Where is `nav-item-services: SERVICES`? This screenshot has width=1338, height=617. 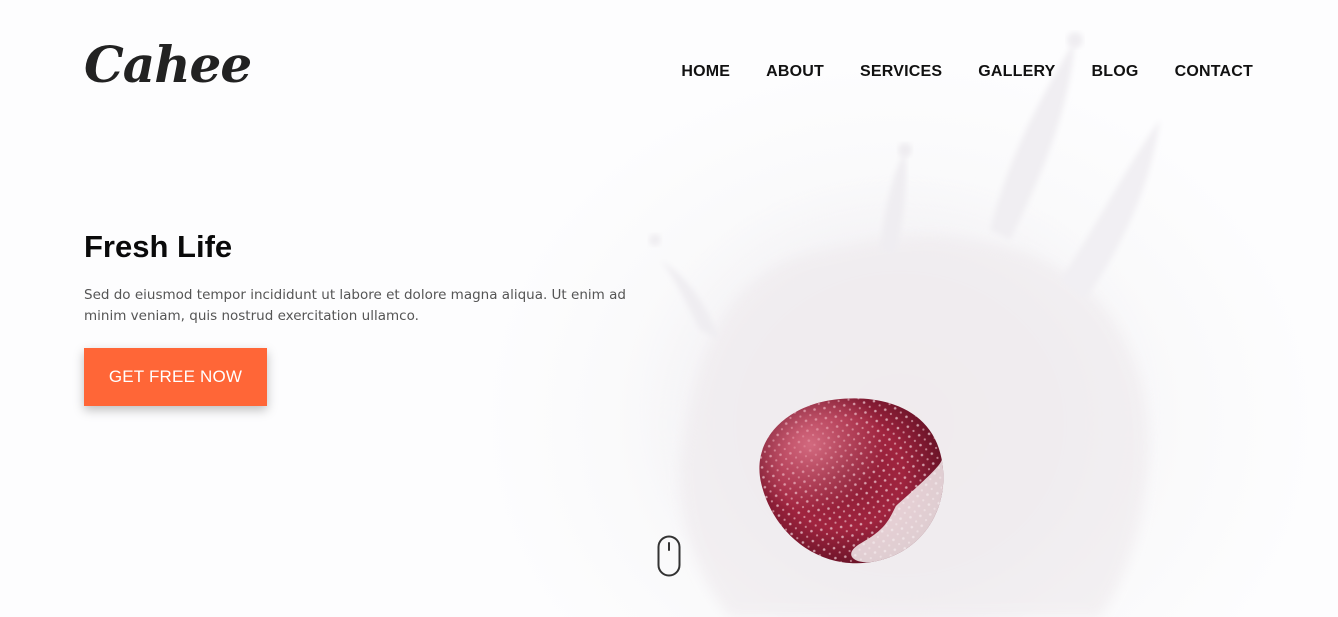 nav-item-services: SERVICES is located at coordinates (901, 72).